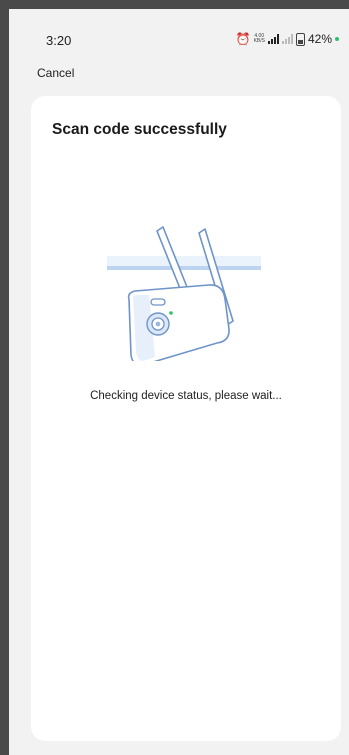  Describe the element at coordinates (59, 40) in the screenshot. I see `status-time: 3:20` at that location.